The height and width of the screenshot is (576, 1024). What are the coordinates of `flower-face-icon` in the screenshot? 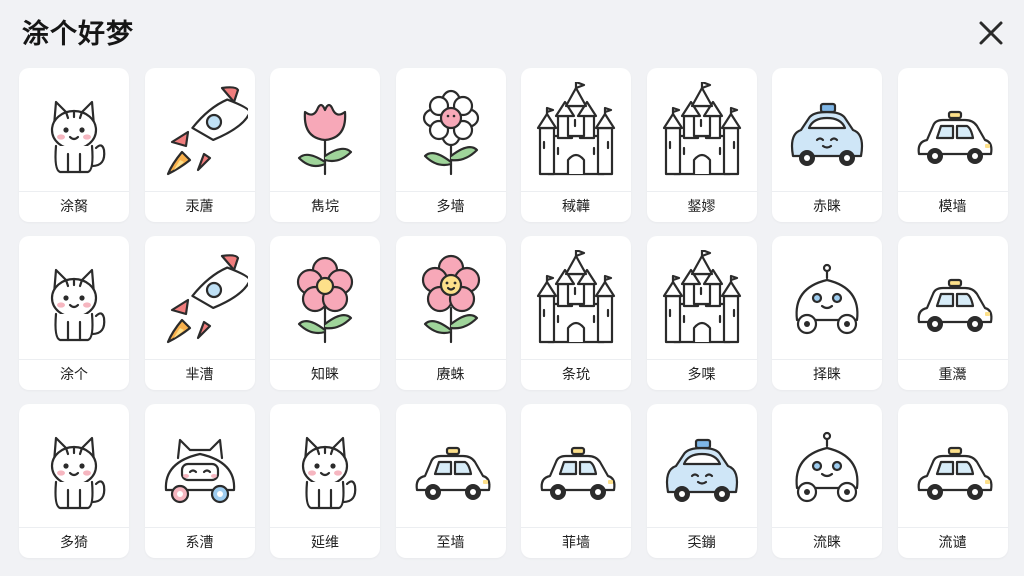 It's located at (450, 298).